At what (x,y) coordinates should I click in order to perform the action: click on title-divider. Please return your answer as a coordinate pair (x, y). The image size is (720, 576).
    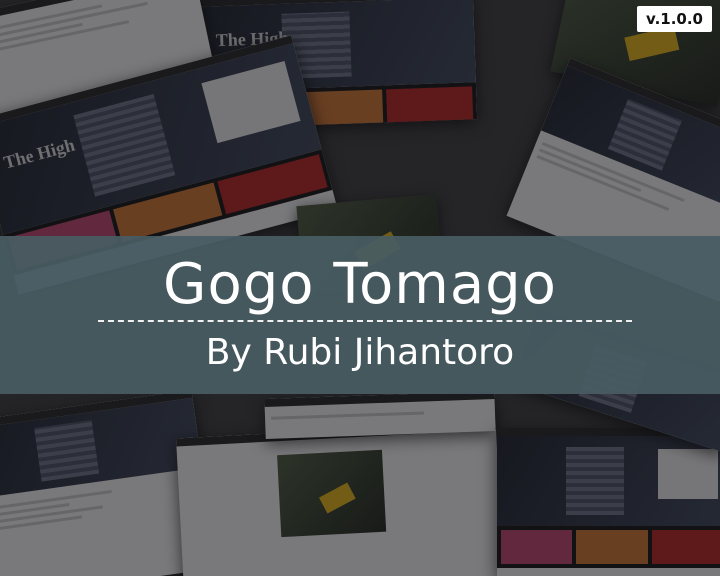
    Looking at the image, I should click on (365, 321).